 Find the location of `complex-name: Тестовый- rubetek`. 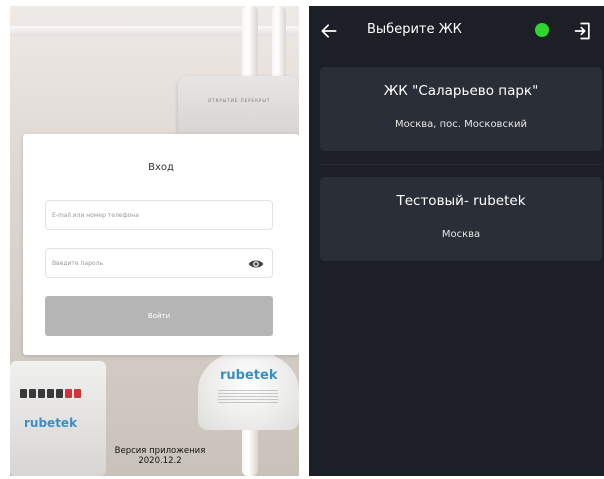

complex-name: Тестовый- rubetek is located at coordinates (461, 201).